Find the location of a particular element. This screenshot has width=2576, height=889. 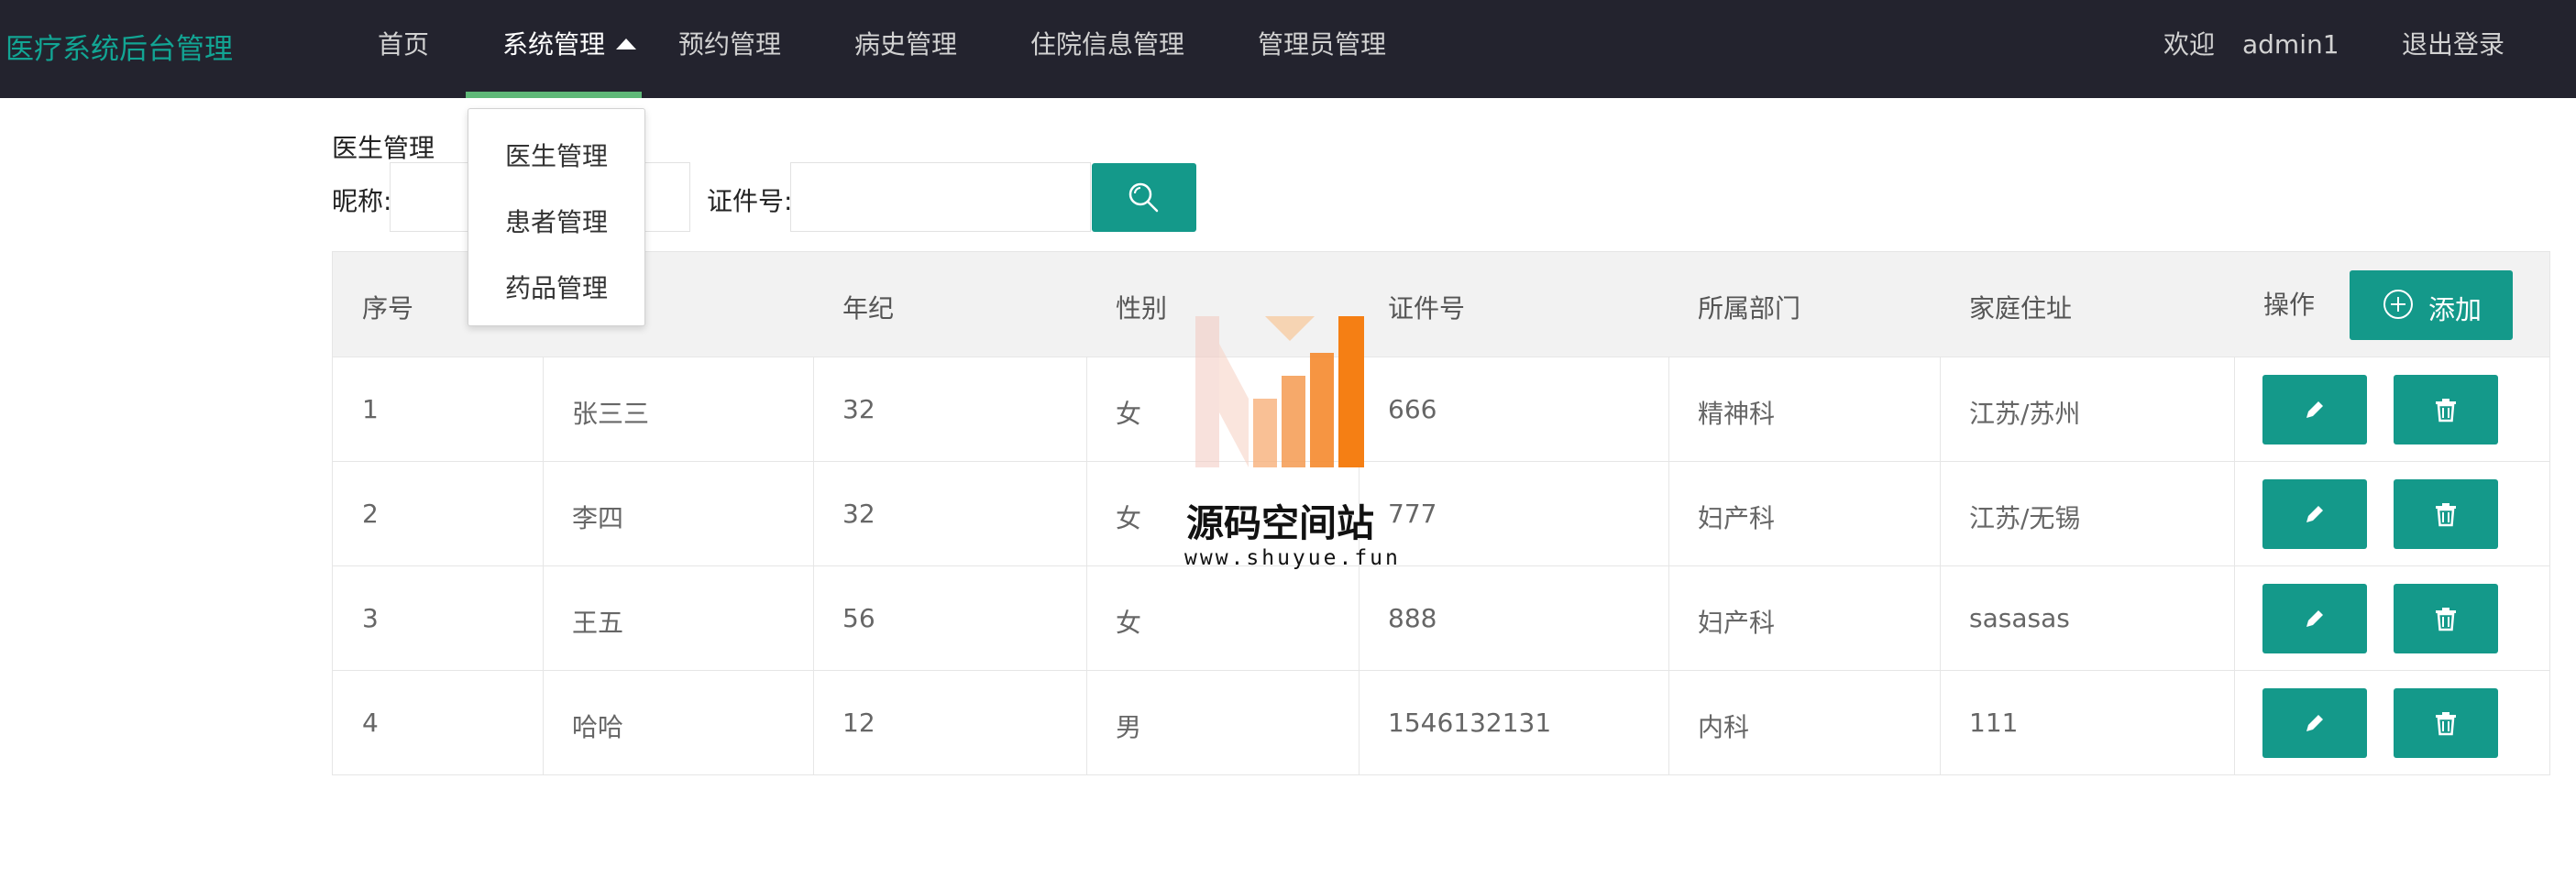

cell-name: 哈哈 is located at coordinates (598, 727).